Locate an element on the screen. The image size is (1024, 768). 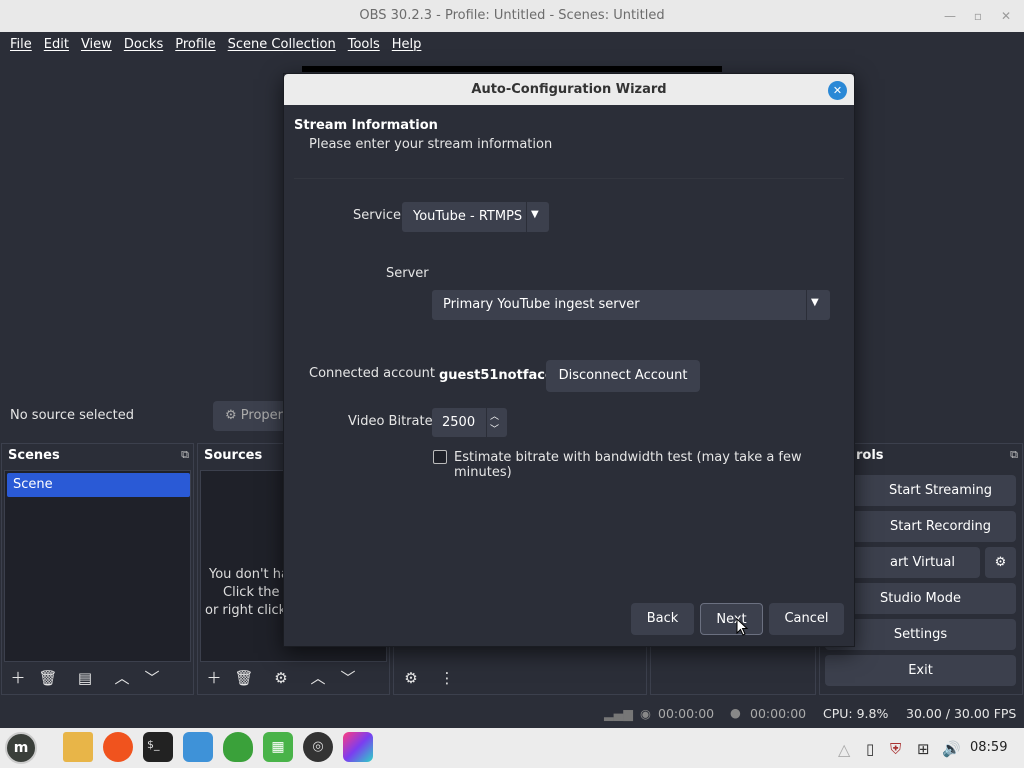
server-select: Primary YouTube ingest server ▼ is located at coordinates (631, 305).